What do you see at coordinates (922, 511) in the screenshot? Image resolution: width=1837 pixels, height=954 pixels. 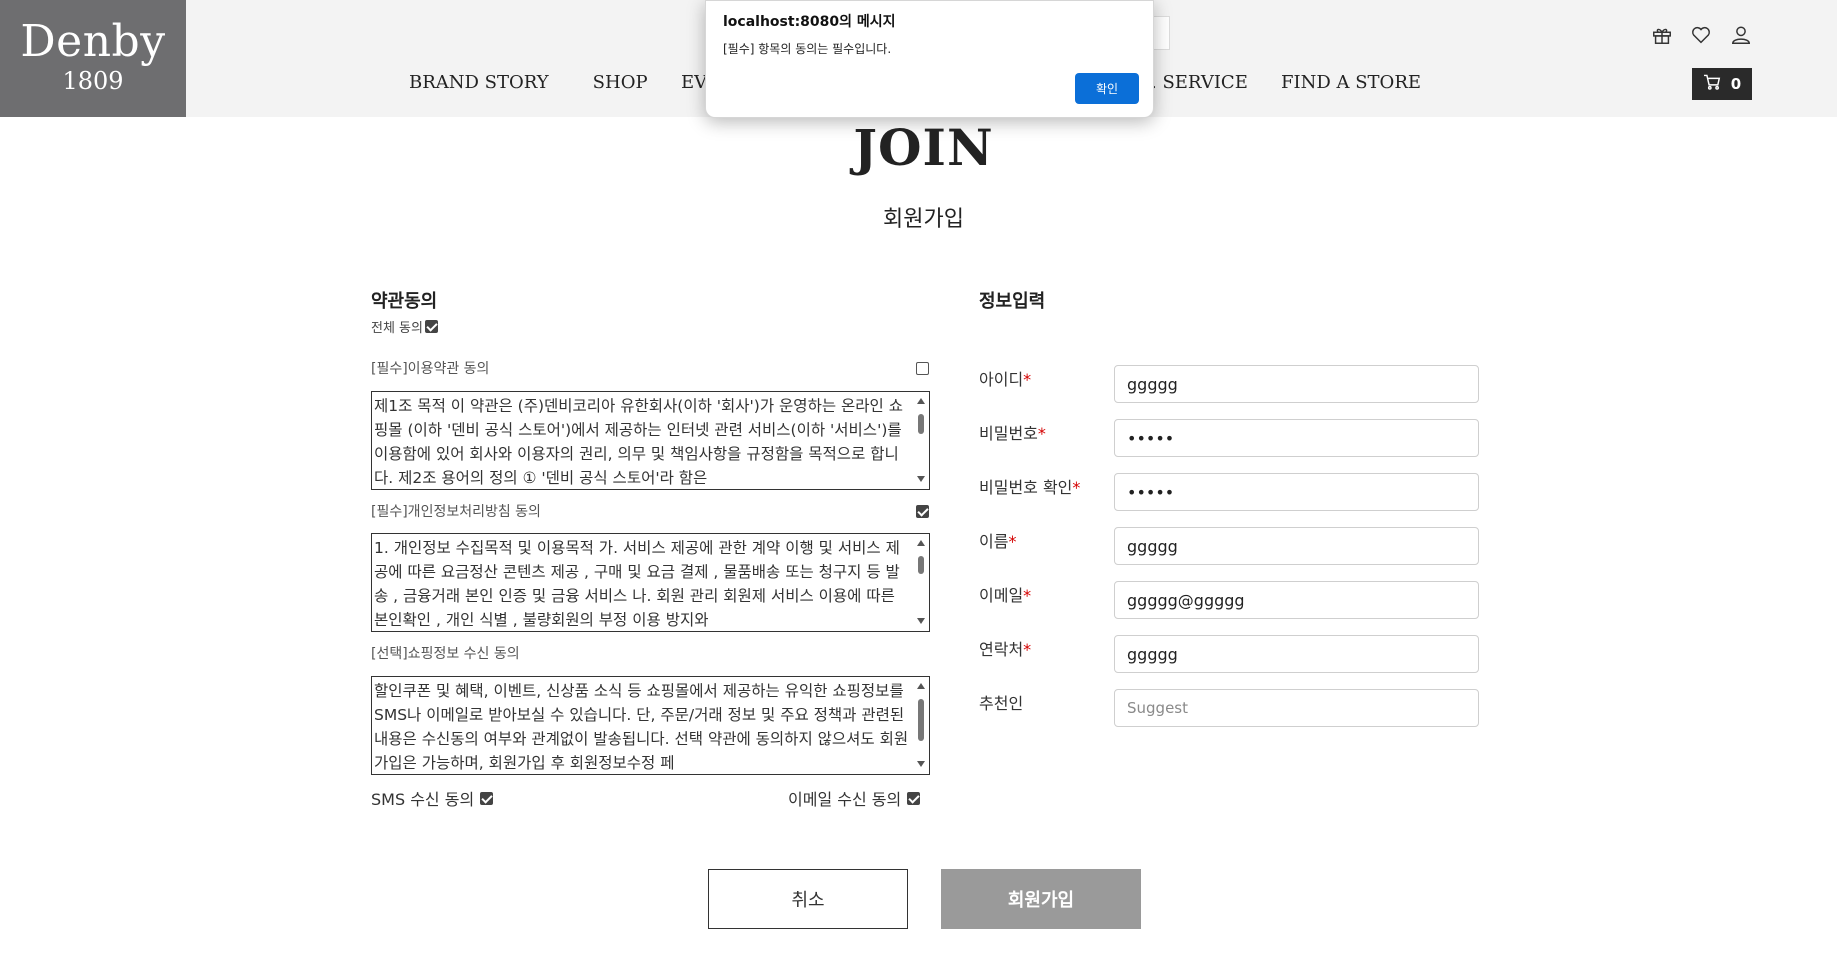 I see `term-checkbox-privacy` at bounding box center [922, 511].